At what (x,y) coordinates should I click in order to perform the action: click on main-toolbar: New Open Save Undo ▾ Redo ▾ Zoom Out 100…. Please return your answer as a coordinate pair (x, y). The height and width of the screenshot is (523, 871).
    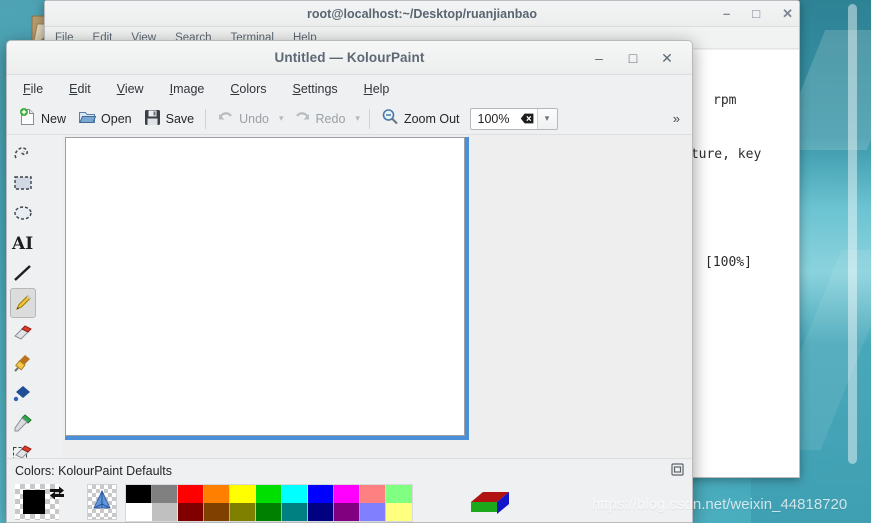
    Looking at the image, I should click on (349, 119).